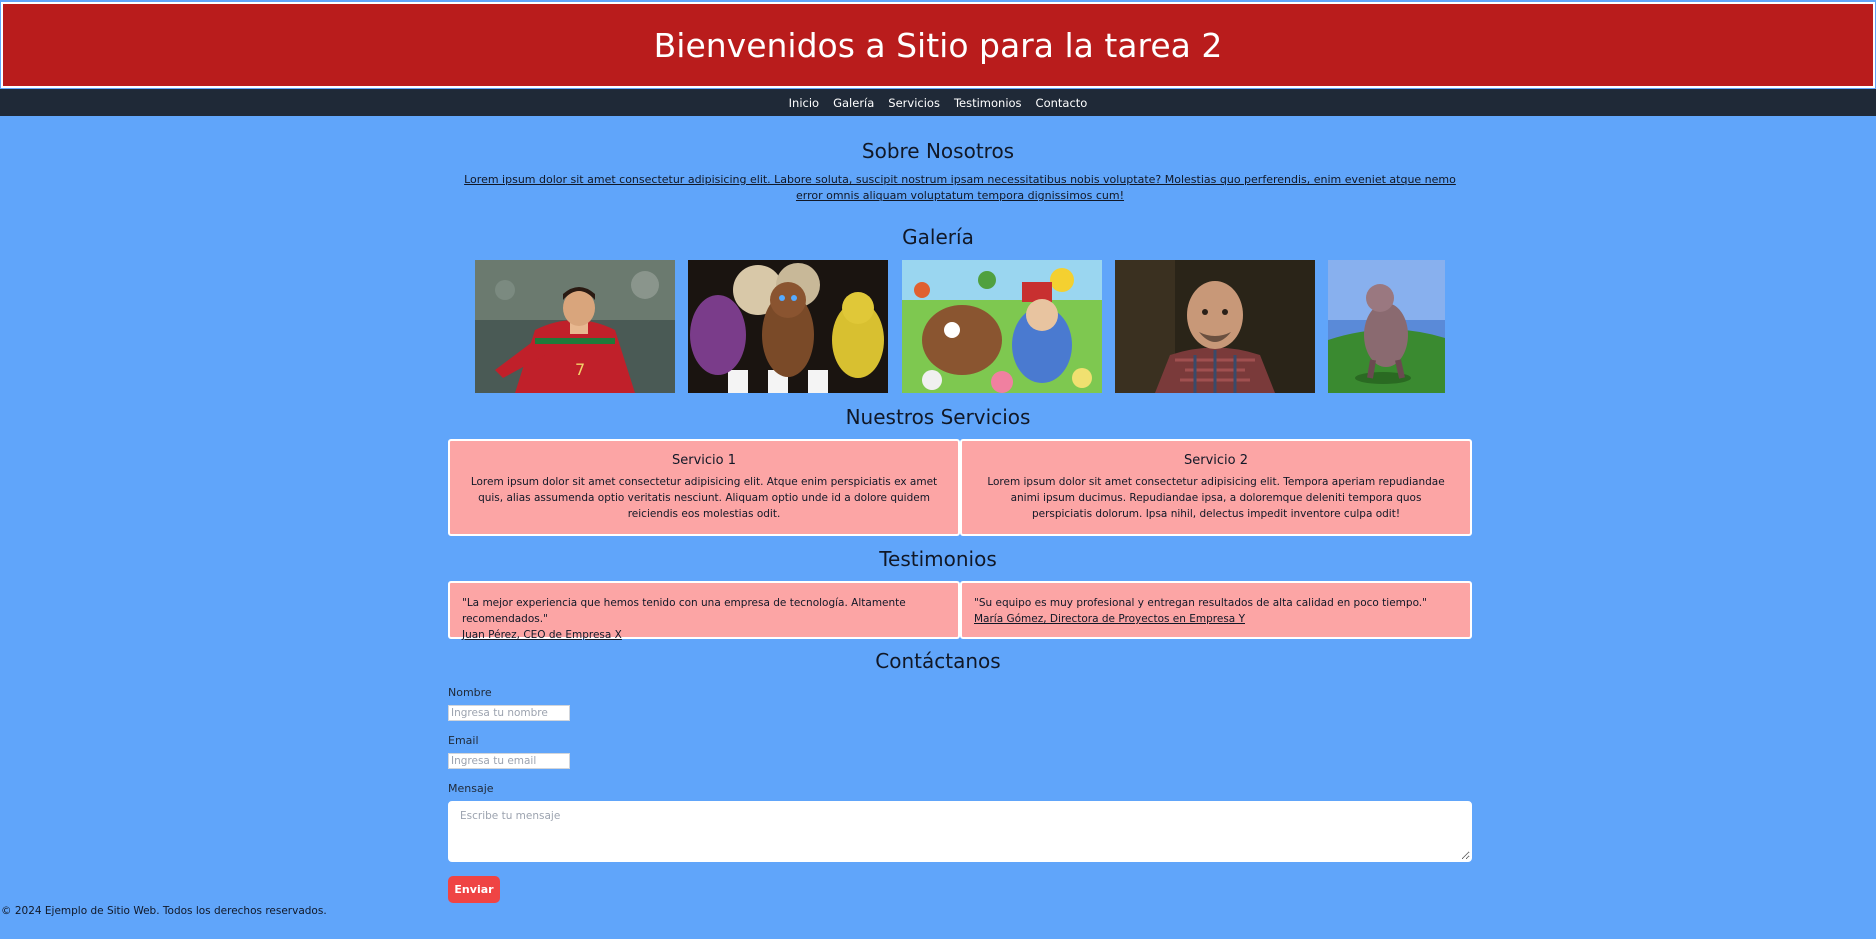 This screenshot has height=939, width=1876. What do you see at coordinates (471, 788) in the screenshot?
I see `message-label: Mensaje` at bounding box center [471, 788].